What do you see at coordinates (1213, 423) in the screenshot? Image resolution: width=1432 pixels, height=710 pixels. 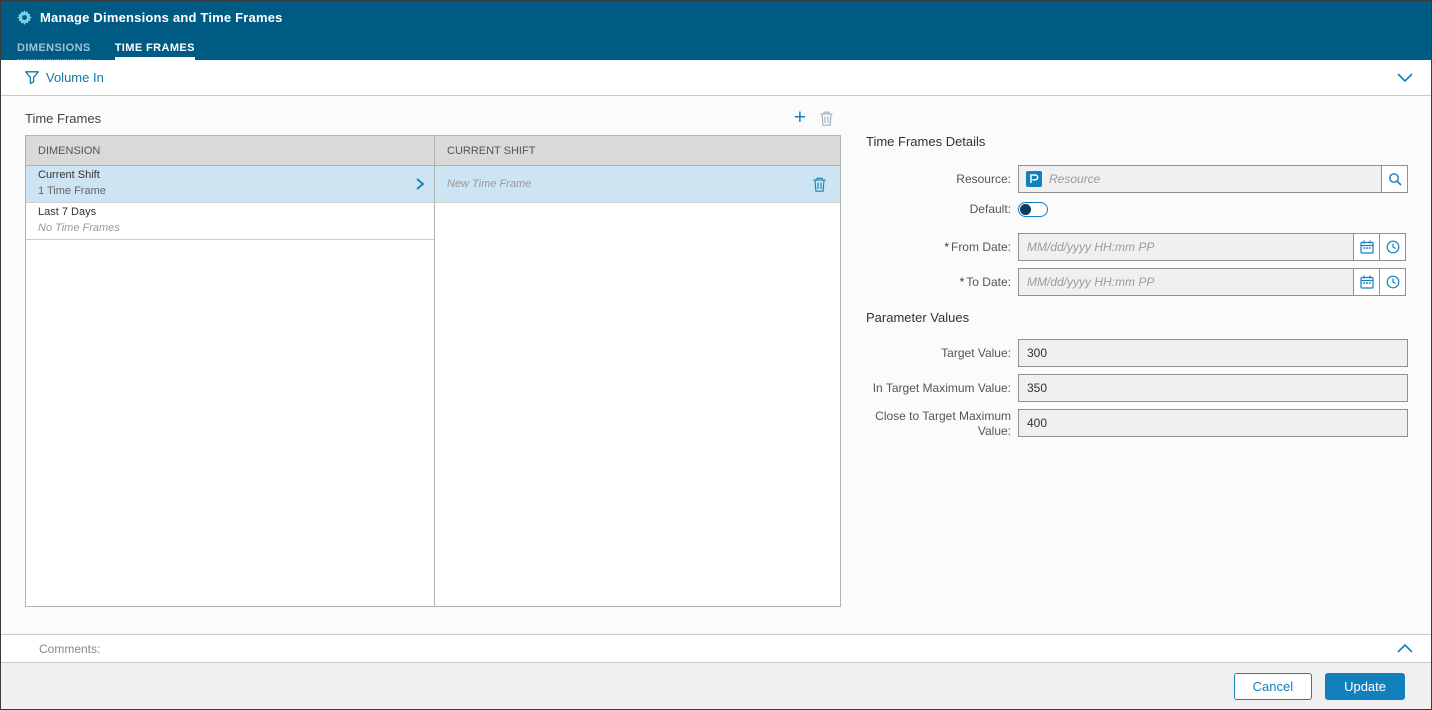 I see `close-to-target-max-input` at bounding box center [1213, 423].